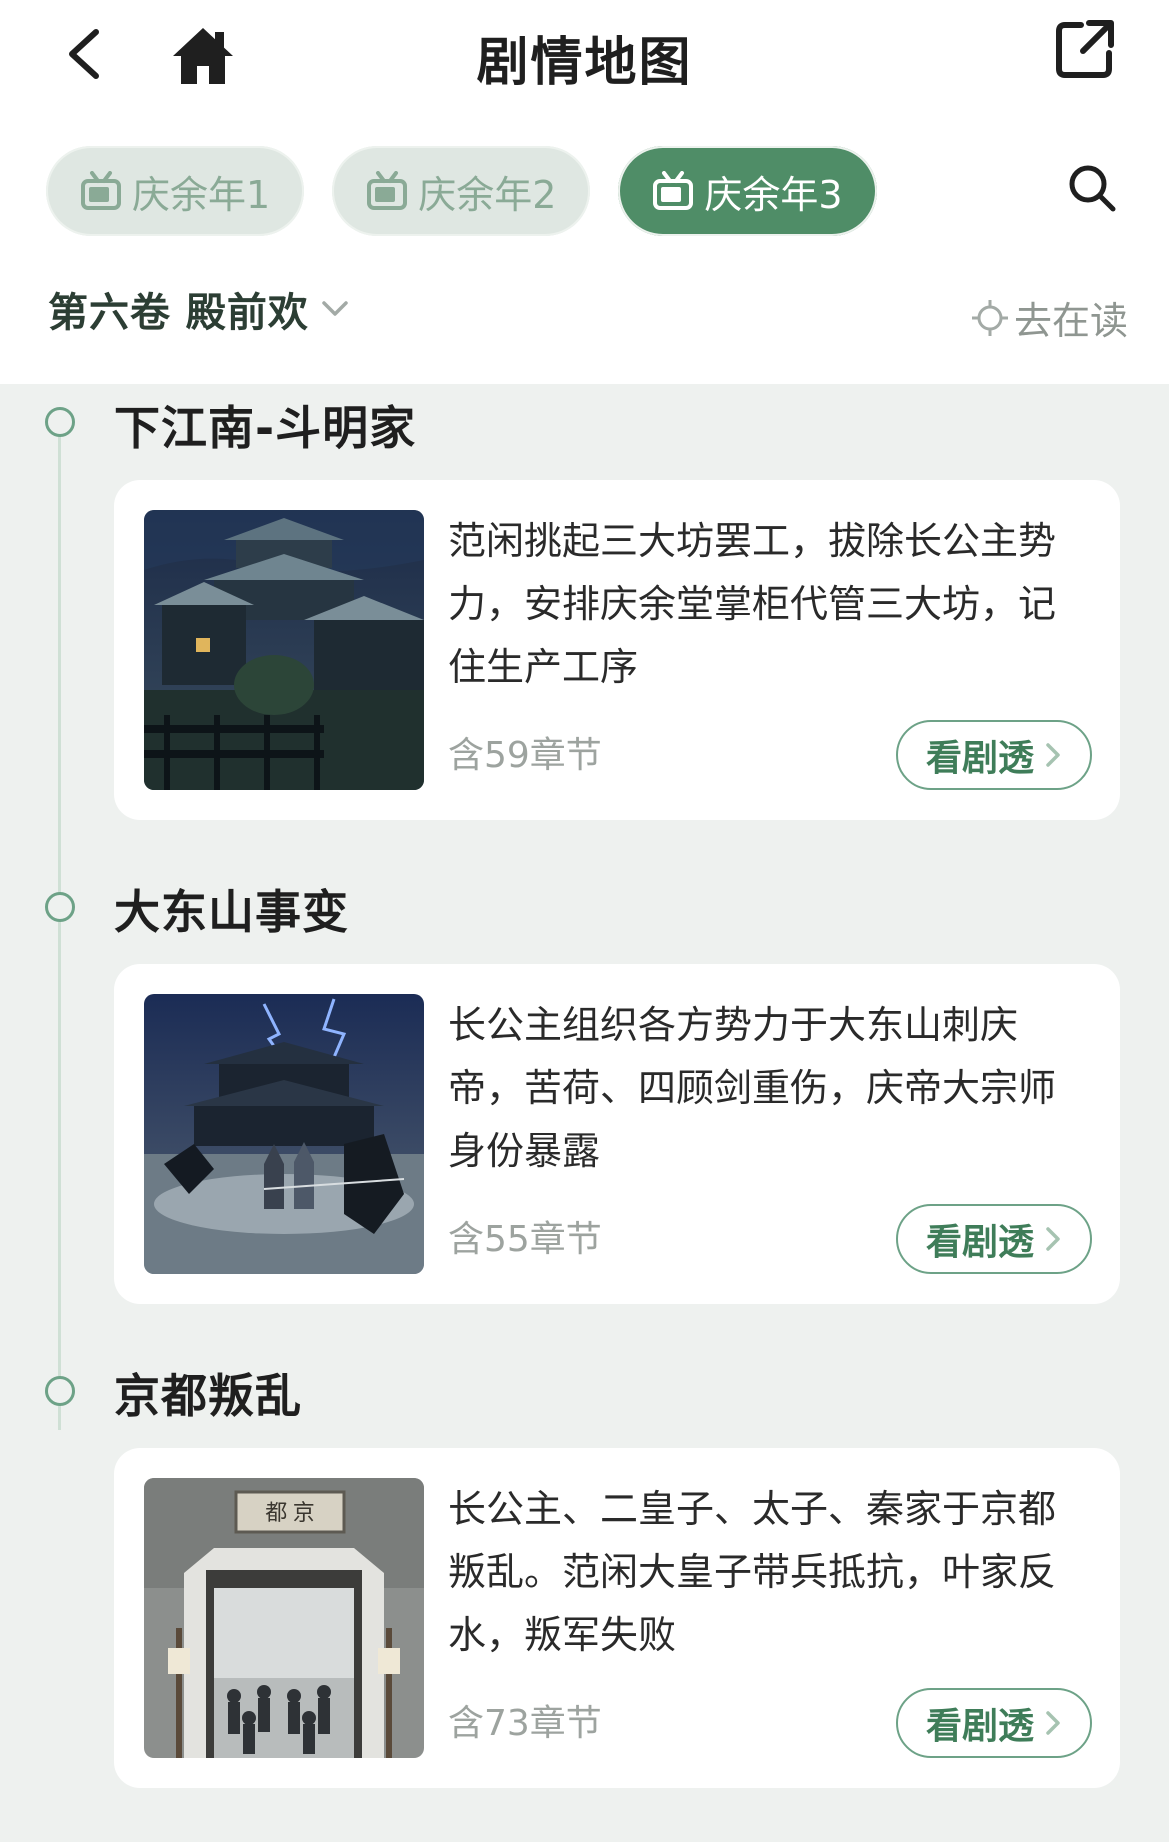 This screenshot has width=1169, height=1842. What do you see at coordinates (584, 63) in the screenshot?
I see `page-title: 剧情地图` at bounding box center [584, 63].